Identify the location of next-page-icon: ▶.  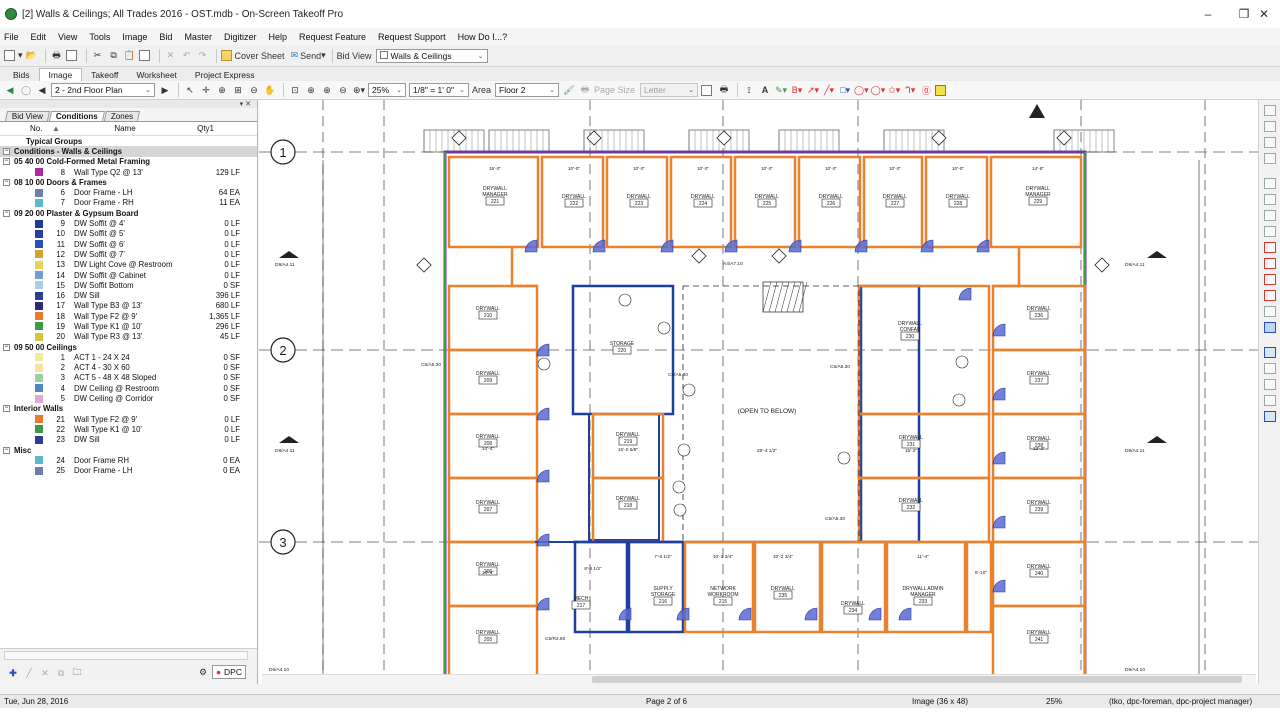
(165, 90).